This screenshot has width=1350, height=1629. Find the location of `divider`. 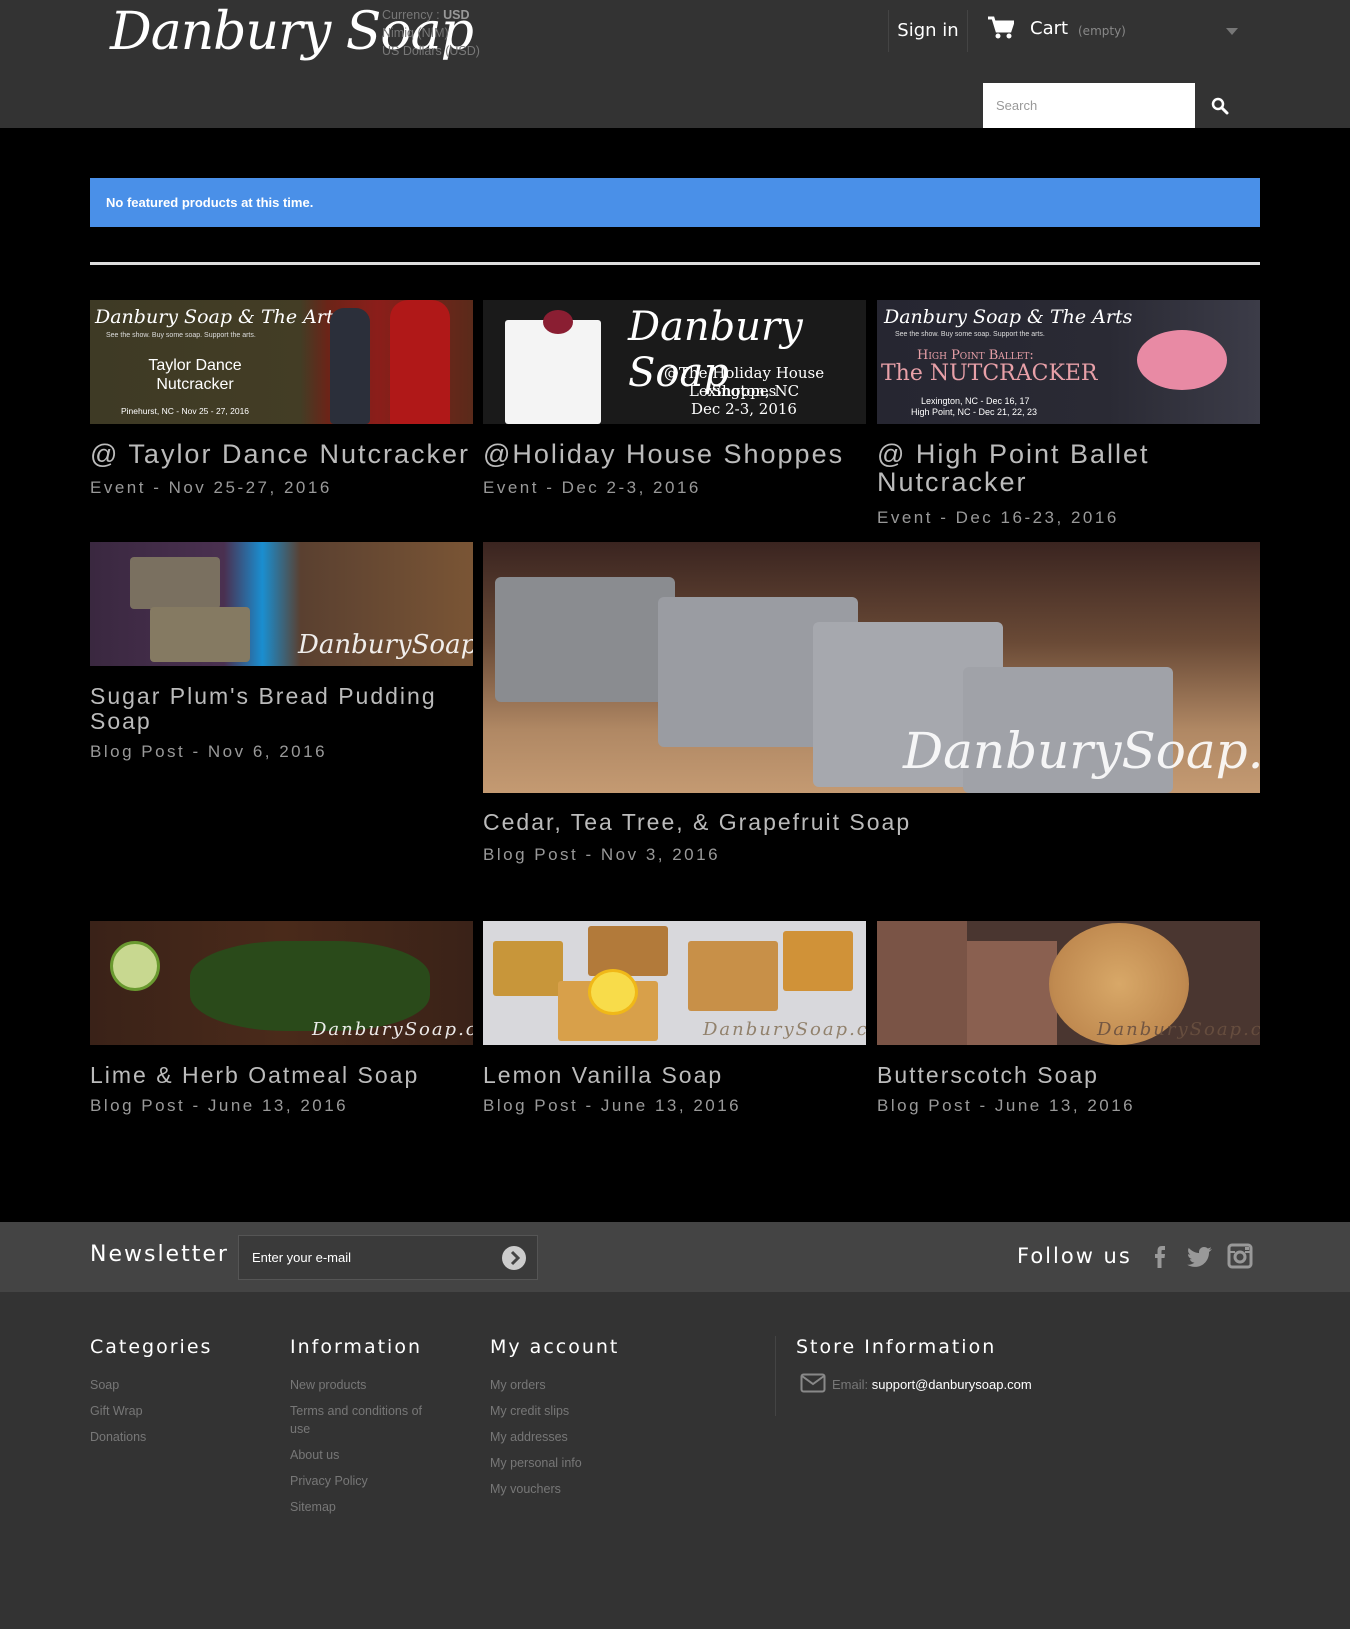

divider is located at coordinates (675, 263).